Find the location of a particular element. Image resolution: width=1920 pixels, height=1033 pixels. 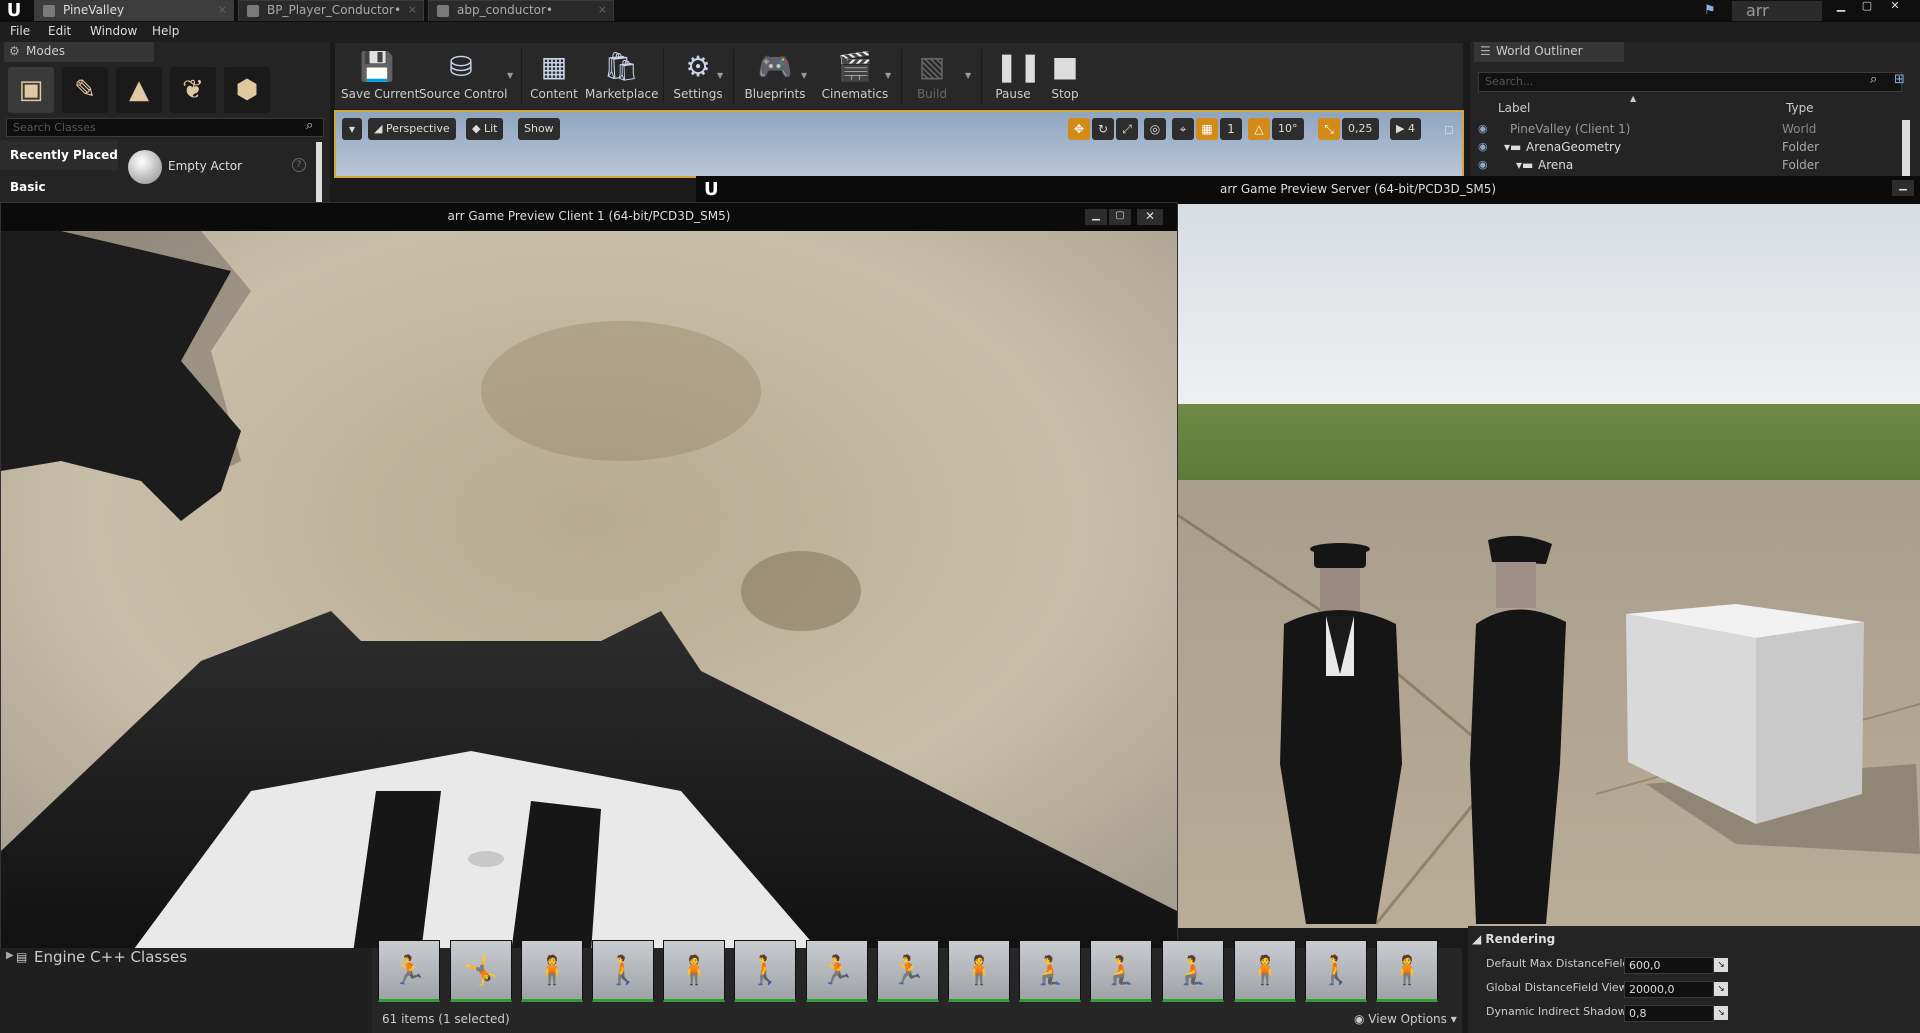

perspective-button: ◢ Perspective is located at coordinates (412, 129).